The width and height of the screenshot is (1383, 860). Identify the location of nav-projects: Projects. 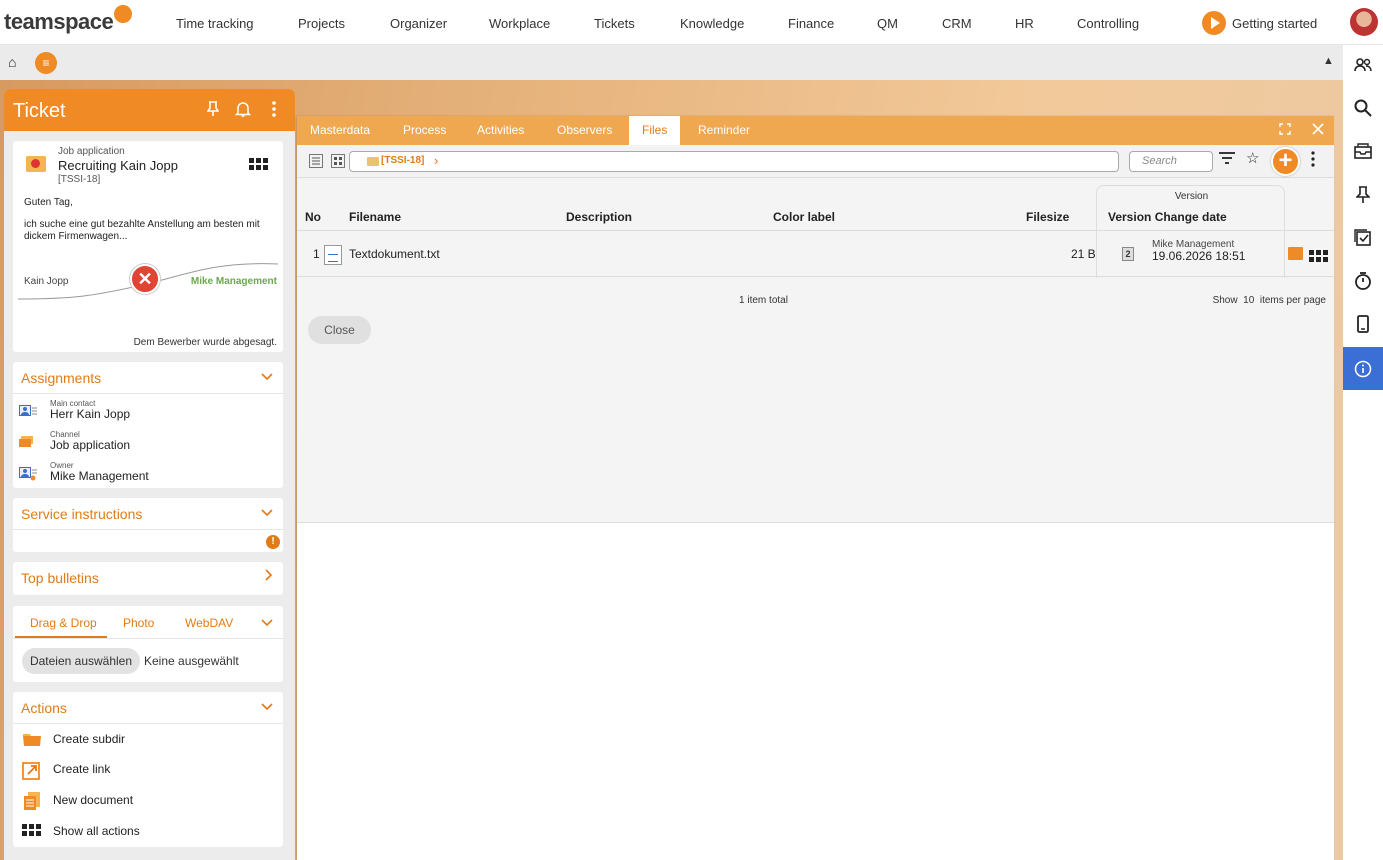
(321, 23).